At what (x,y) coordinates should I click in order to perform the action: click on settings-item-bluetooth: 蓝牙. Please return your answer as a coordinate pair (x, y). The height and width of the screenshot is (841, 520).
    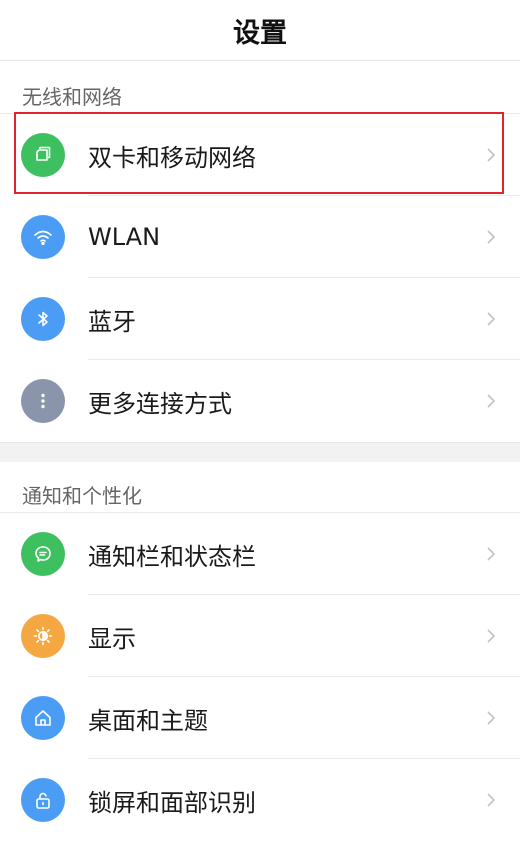
    Looking at the image, I should click on (260, 319).